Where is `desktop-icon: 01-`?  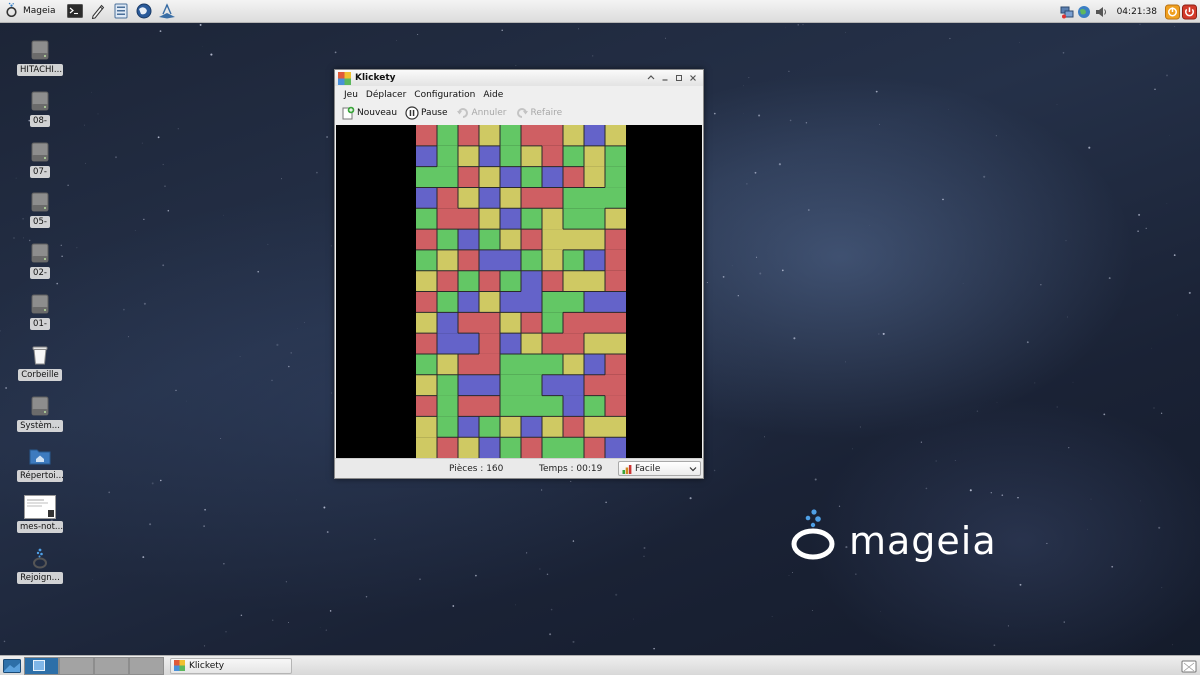 desktop-icon: 01- is located at coordinates (40, 312).